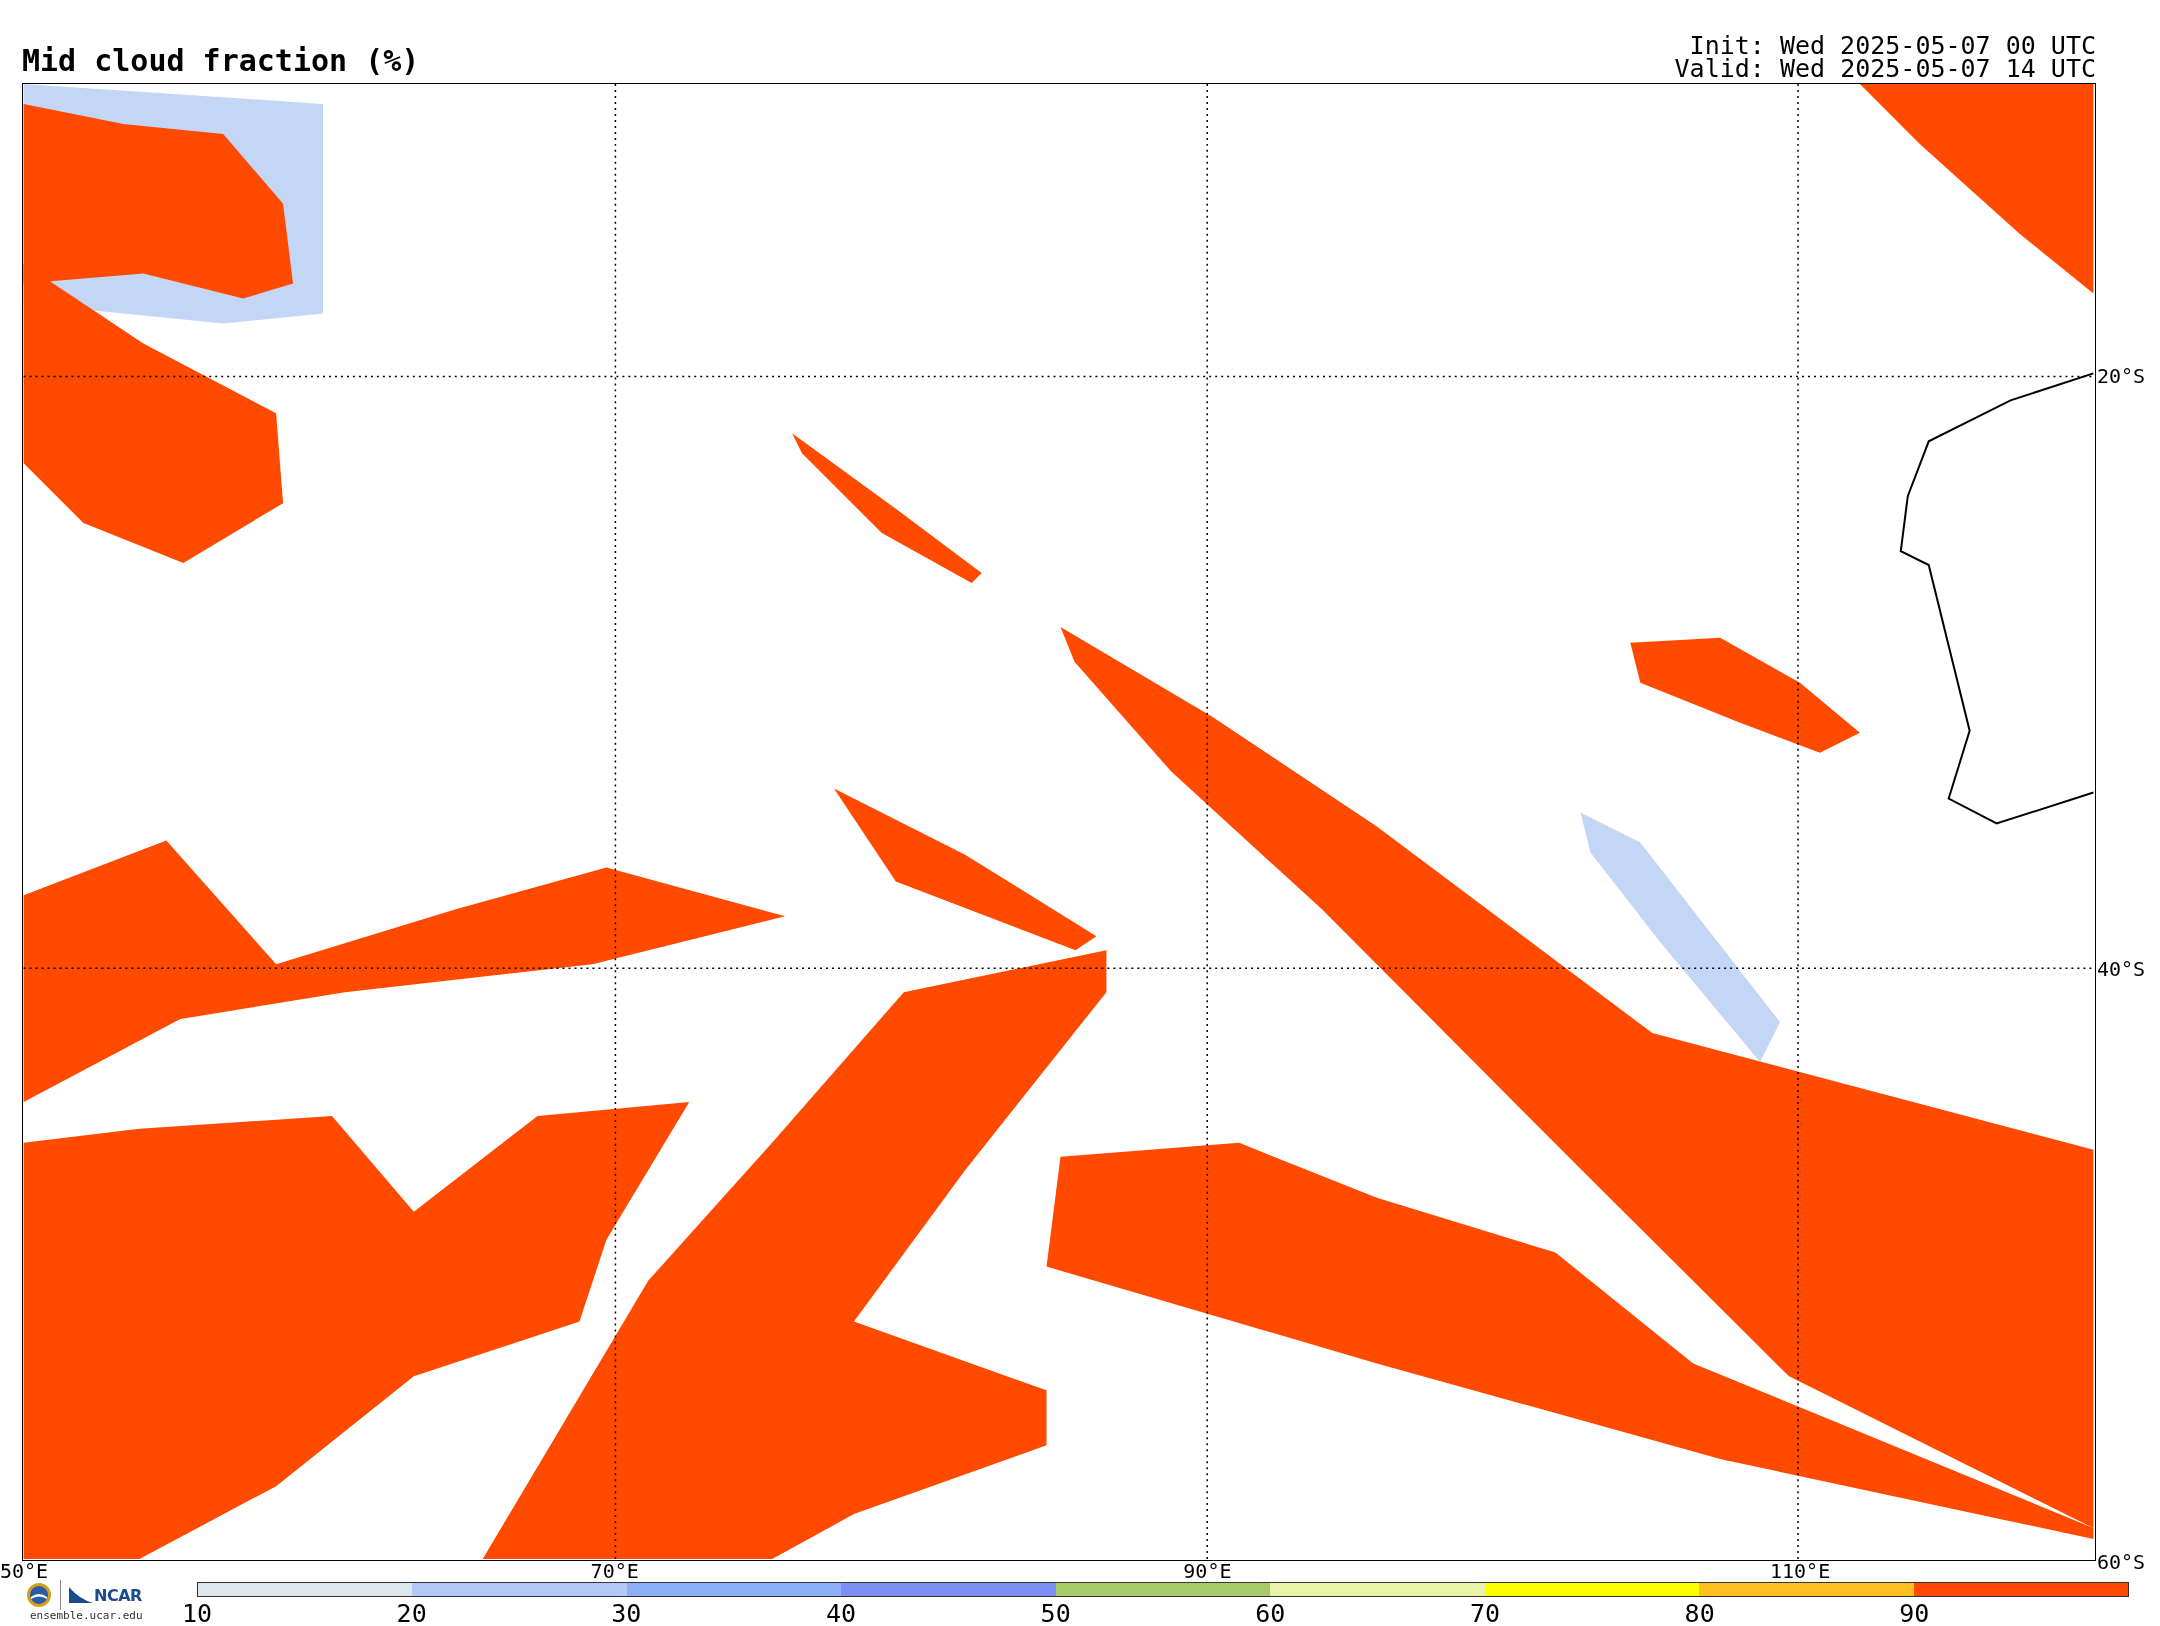  What do you see at coordinates (118, 1595) in the screenshot?
I see `org-logo-text: NCAR` at bounding box center [118, 1595].